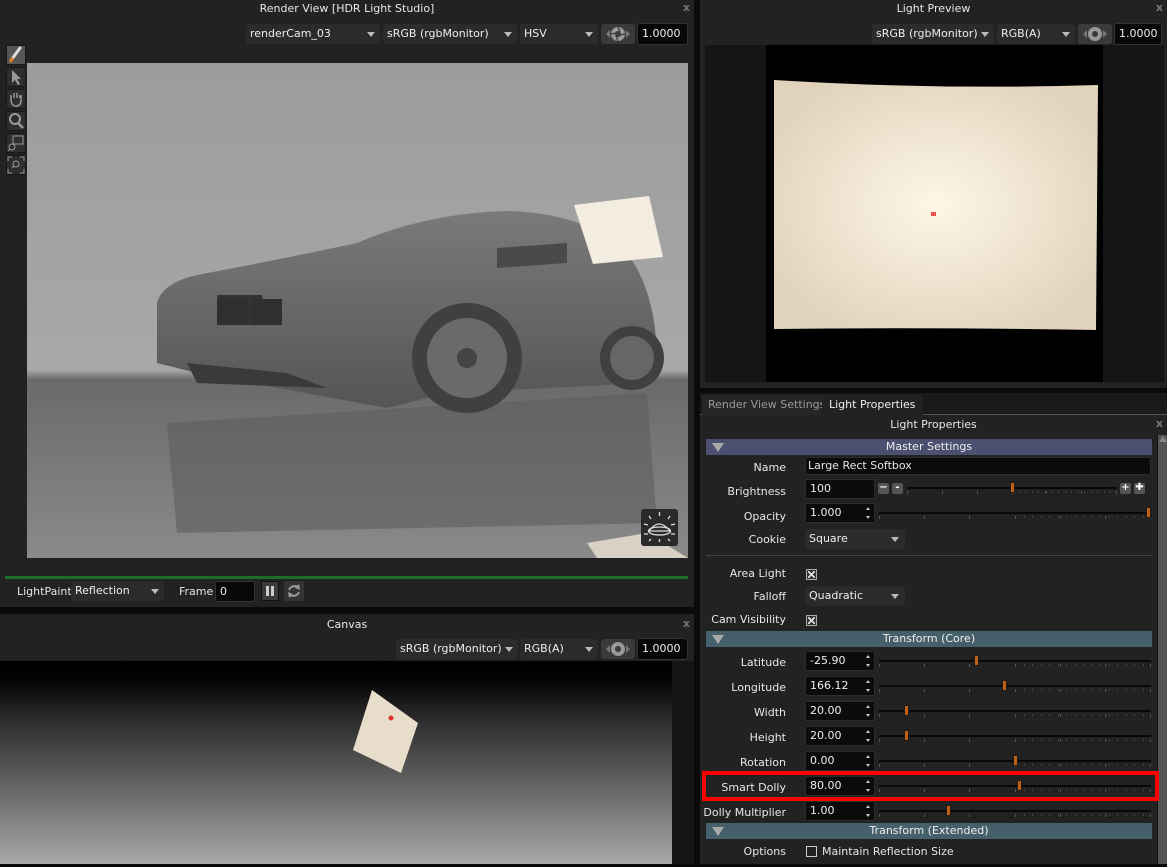  Describe the element at coordinates (1163, 439) in the screenshot. I see `scroll-up-icon` at that location.